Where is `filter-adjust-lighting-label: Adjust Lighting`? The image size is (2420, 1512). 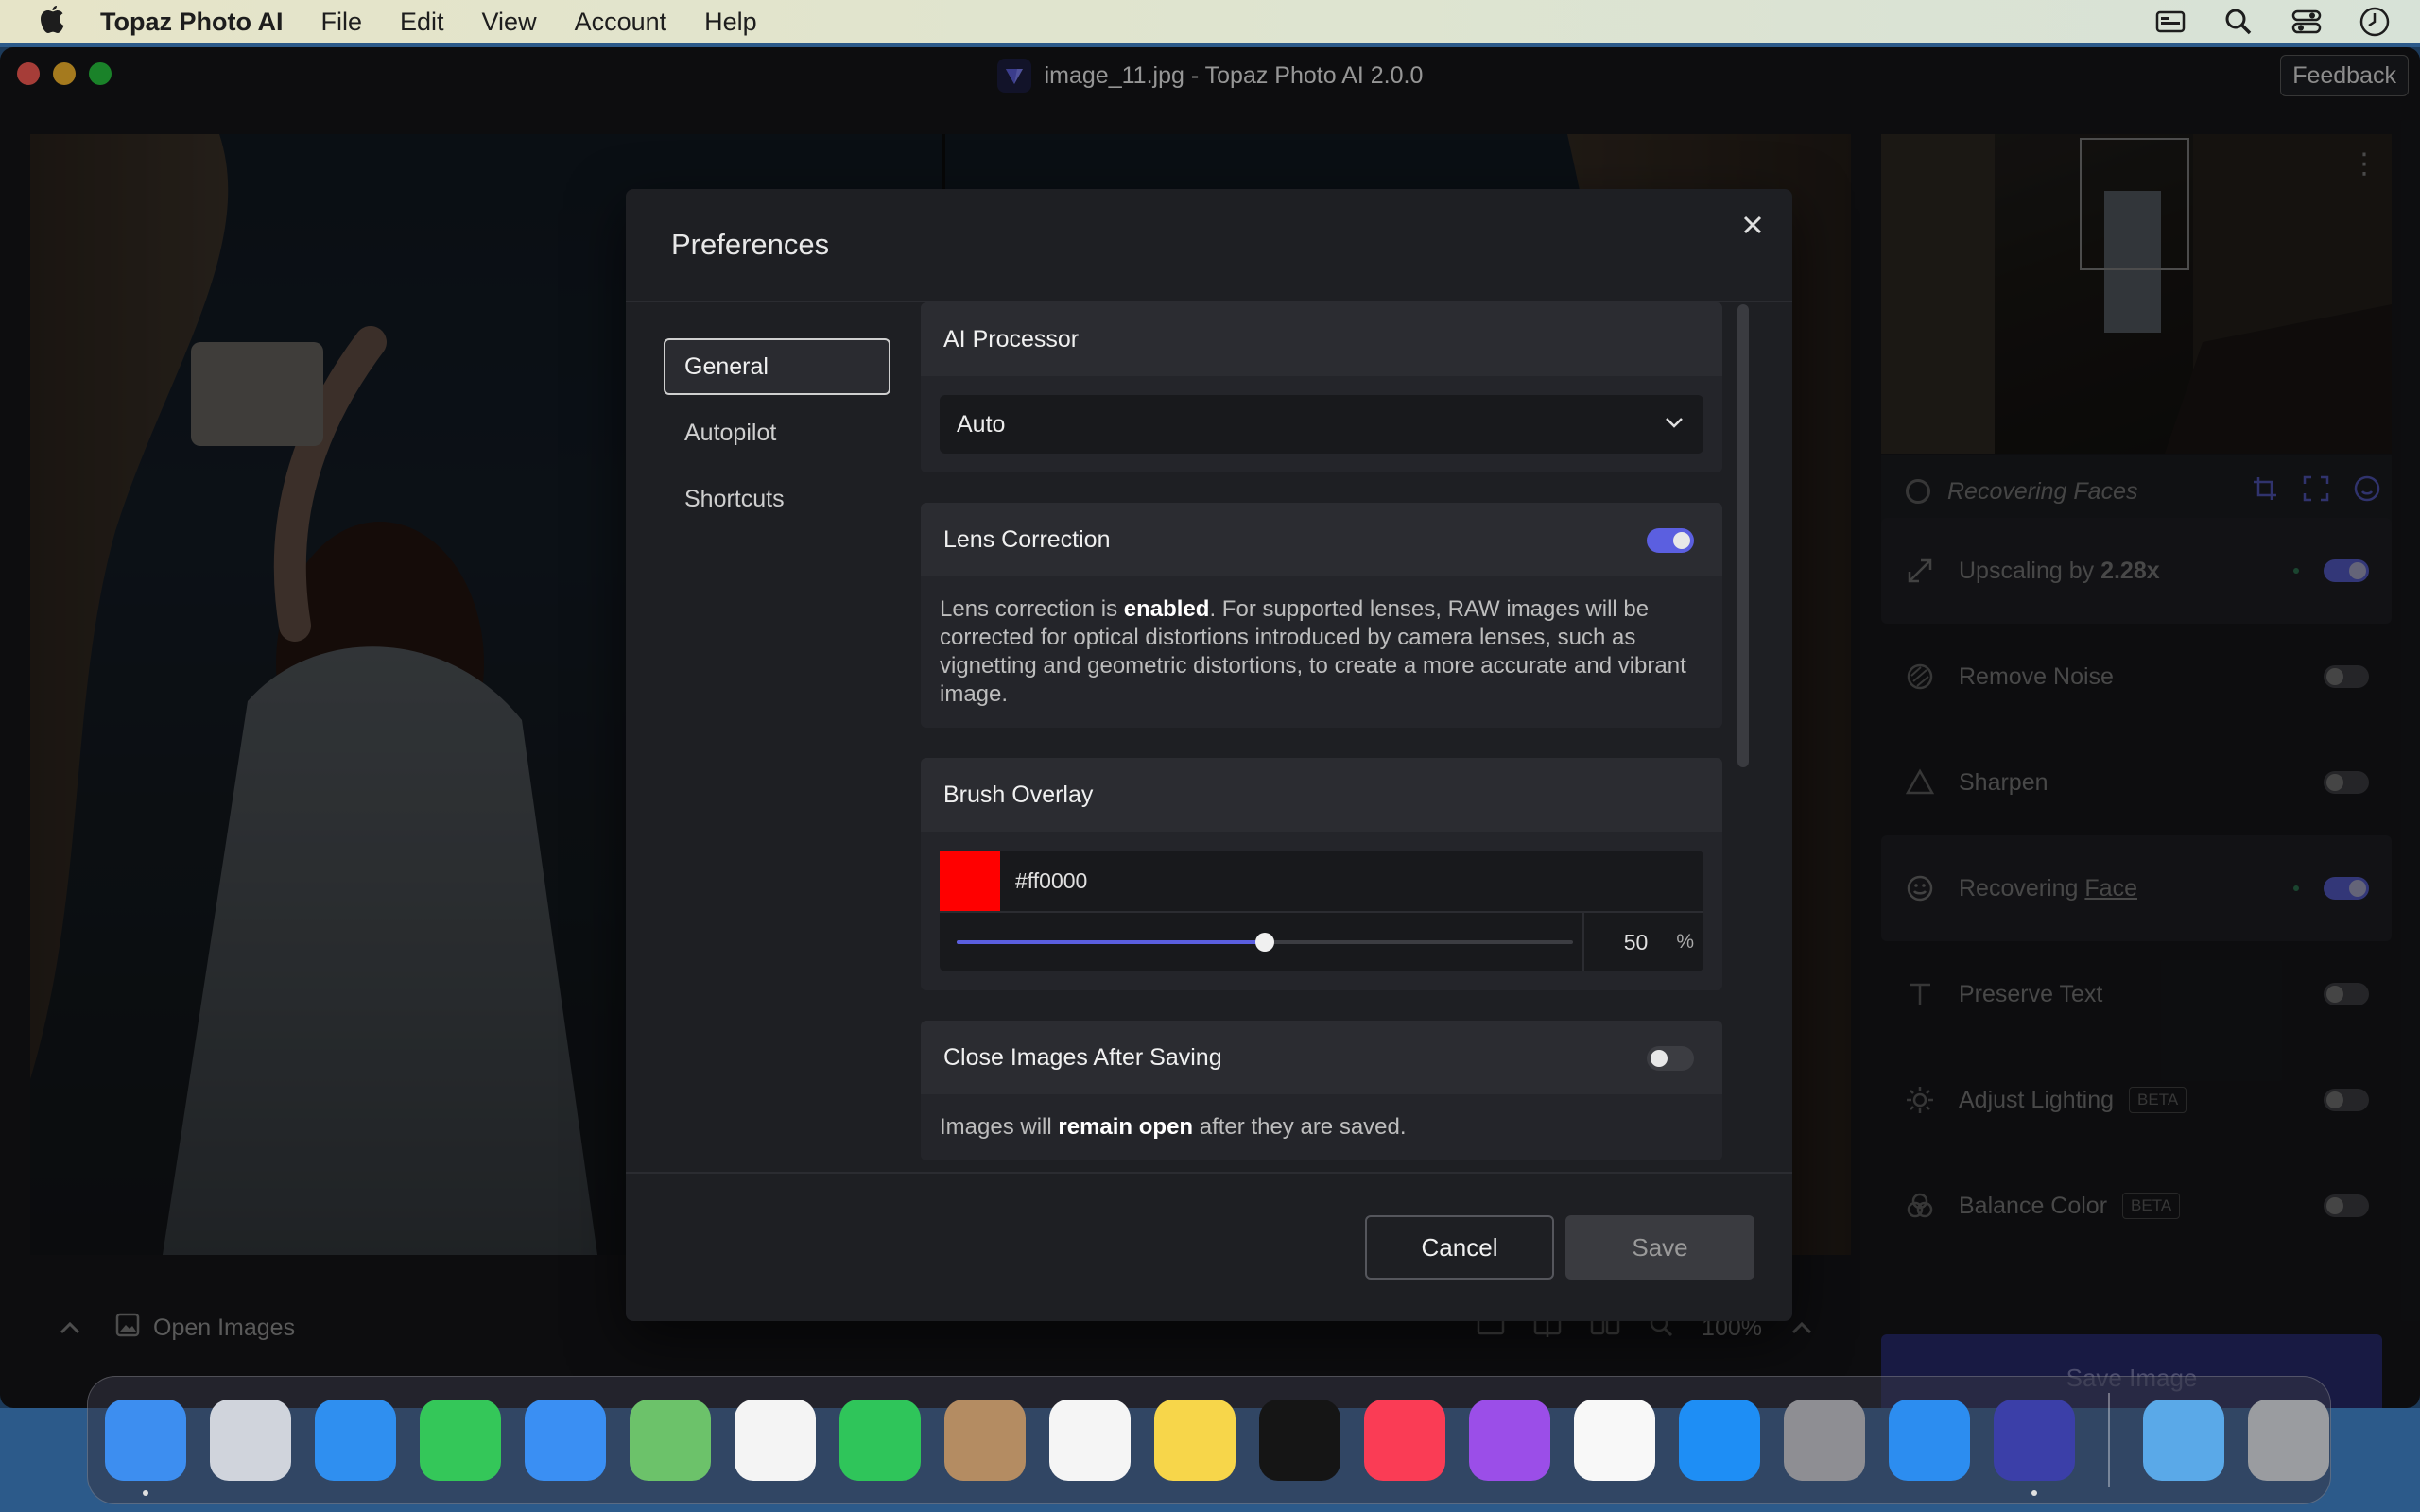
filter-adjust-lighting-label: Adjust Lighting is located at coordinates (2037, 1099).